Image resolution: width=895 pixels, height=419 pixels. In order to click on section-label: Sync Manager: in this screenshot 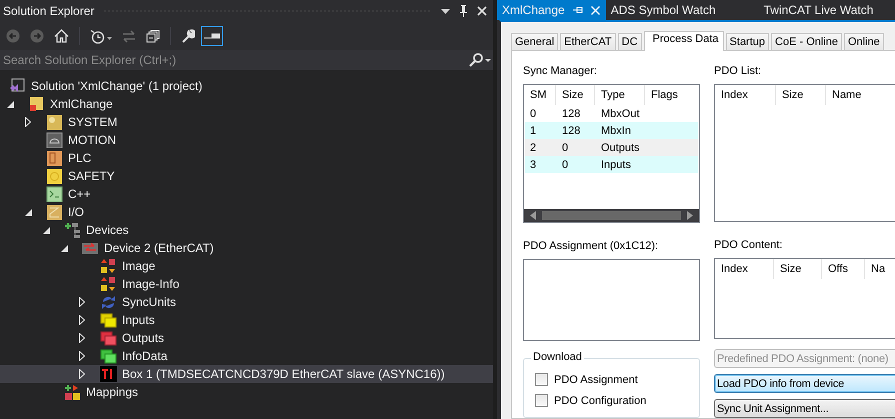, I will do `click(560, 71)`.